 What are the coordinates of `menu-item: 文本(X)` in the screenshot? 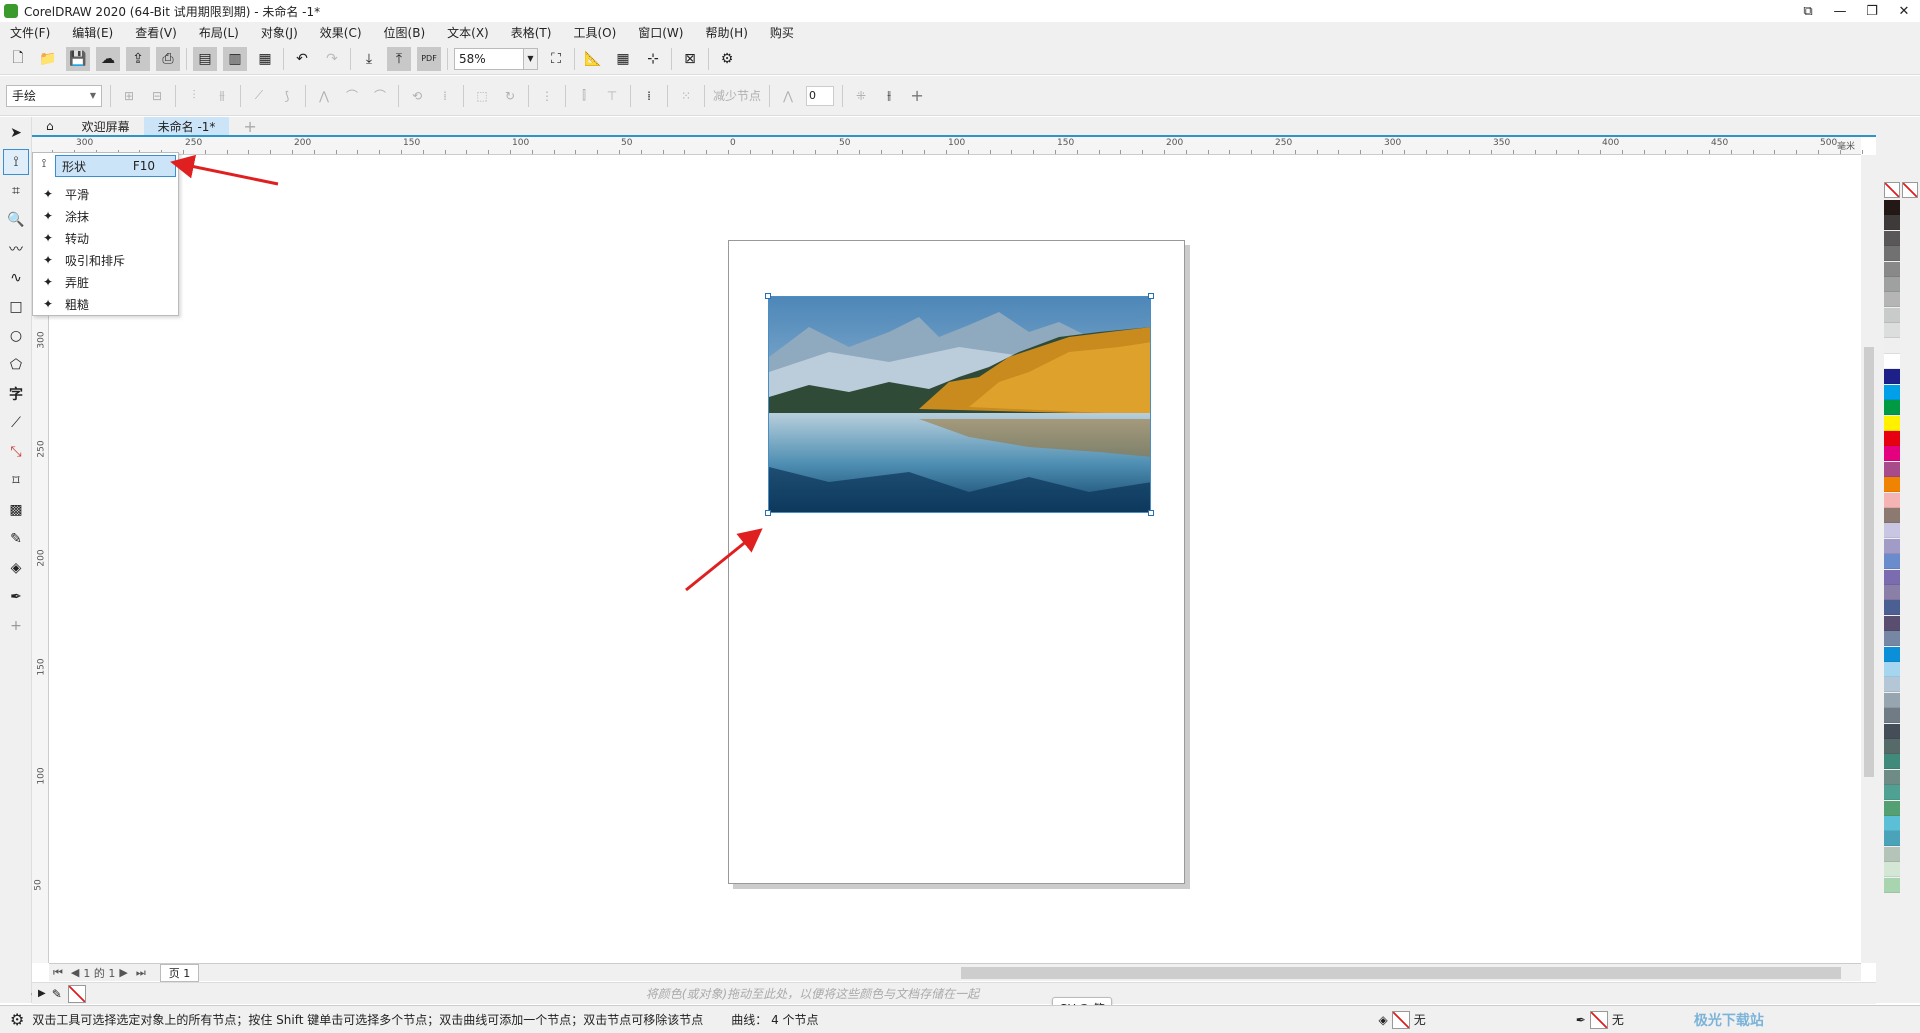 It's located at (468, 32).